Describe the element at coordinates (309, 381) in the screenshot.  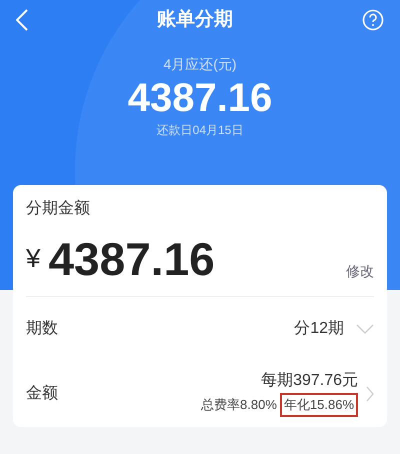
I see `installment-amount: 每期397.76元` at that location.